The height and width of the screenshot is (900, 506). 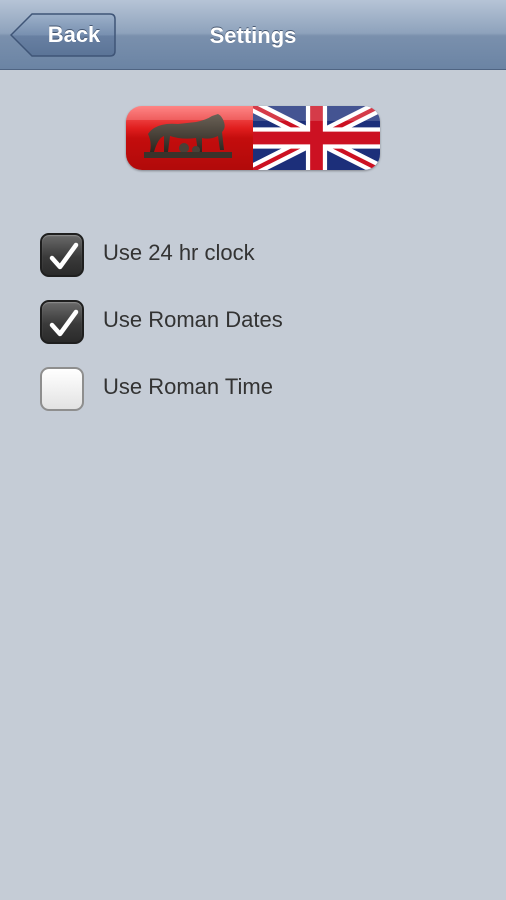 I want to click on navigation-bar: Back Settings, so click(x=253, y=35).